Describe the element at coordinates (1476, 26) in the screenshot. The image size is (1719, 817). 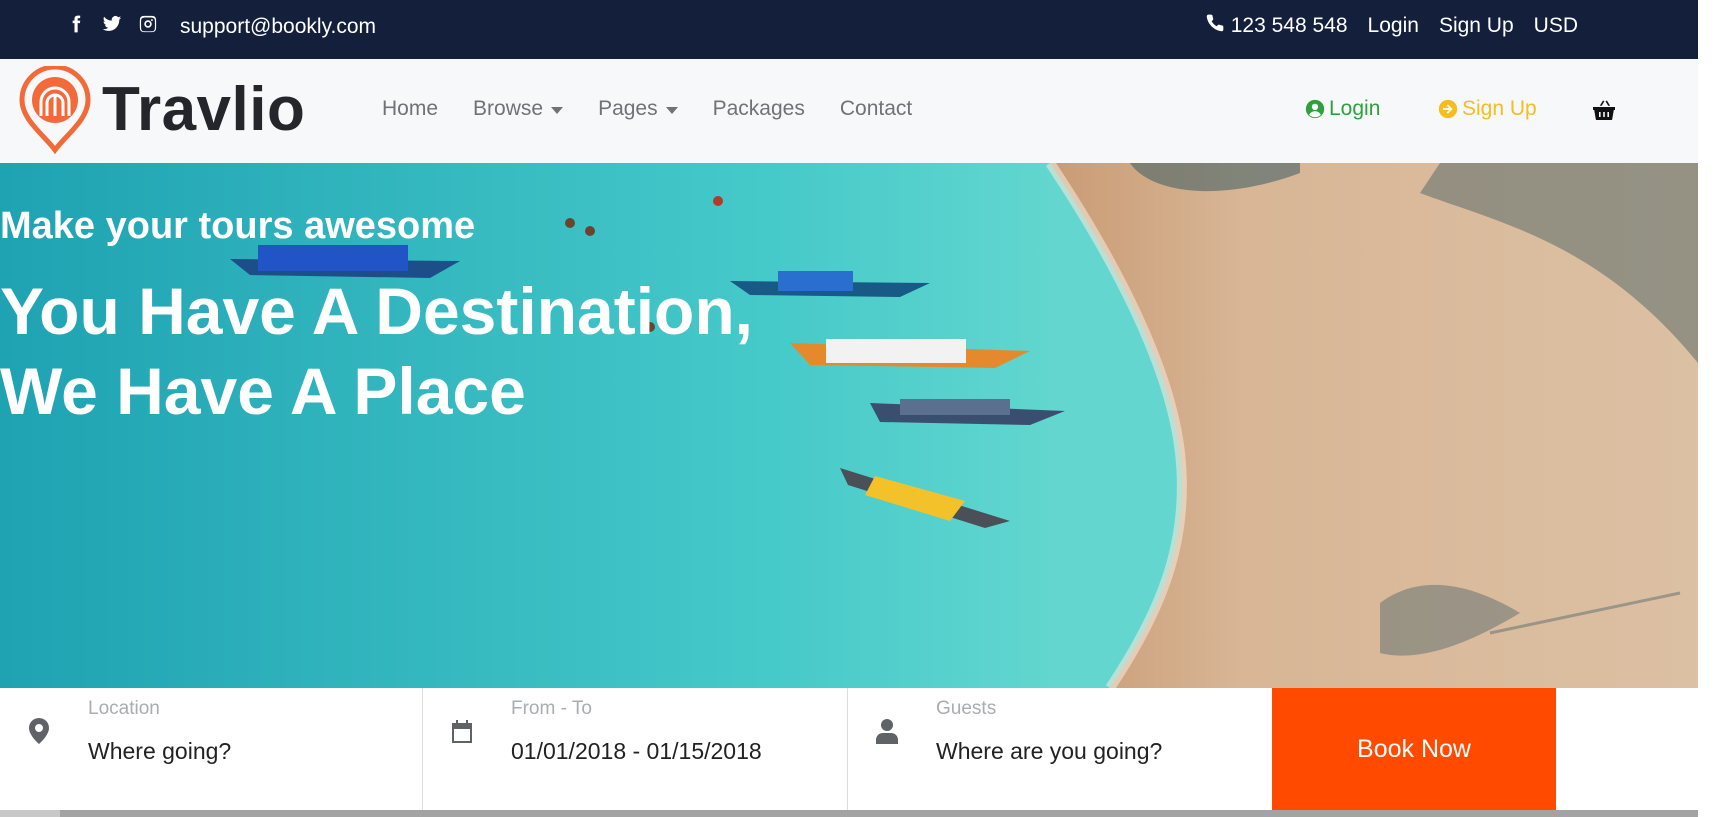
I see `topbar-signup-link: Sign Up` at that location.